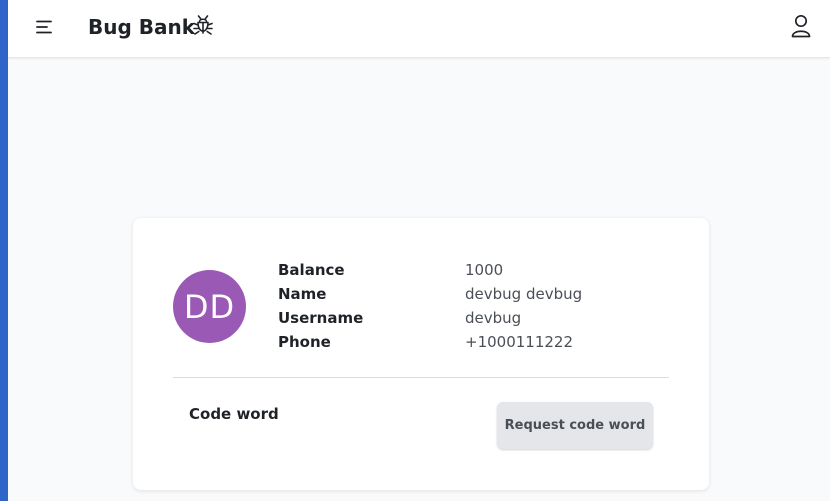 Image resolution: width=830 pixels, height=501 pixels. Describe the element at coordinates (575, 425) in the screenshot. I see `request-code-word-button: Request code word` at that location.